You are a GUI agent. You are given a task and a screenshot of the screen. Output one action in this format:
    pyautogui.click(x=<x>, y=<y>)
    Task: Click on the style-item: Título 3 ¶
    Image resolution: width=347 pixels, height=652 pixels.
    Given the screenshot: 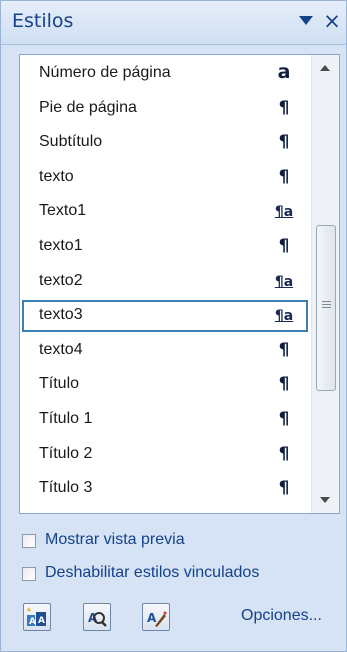 What is the action you would take?
    pyautogui.click(x=165, y=489)
    